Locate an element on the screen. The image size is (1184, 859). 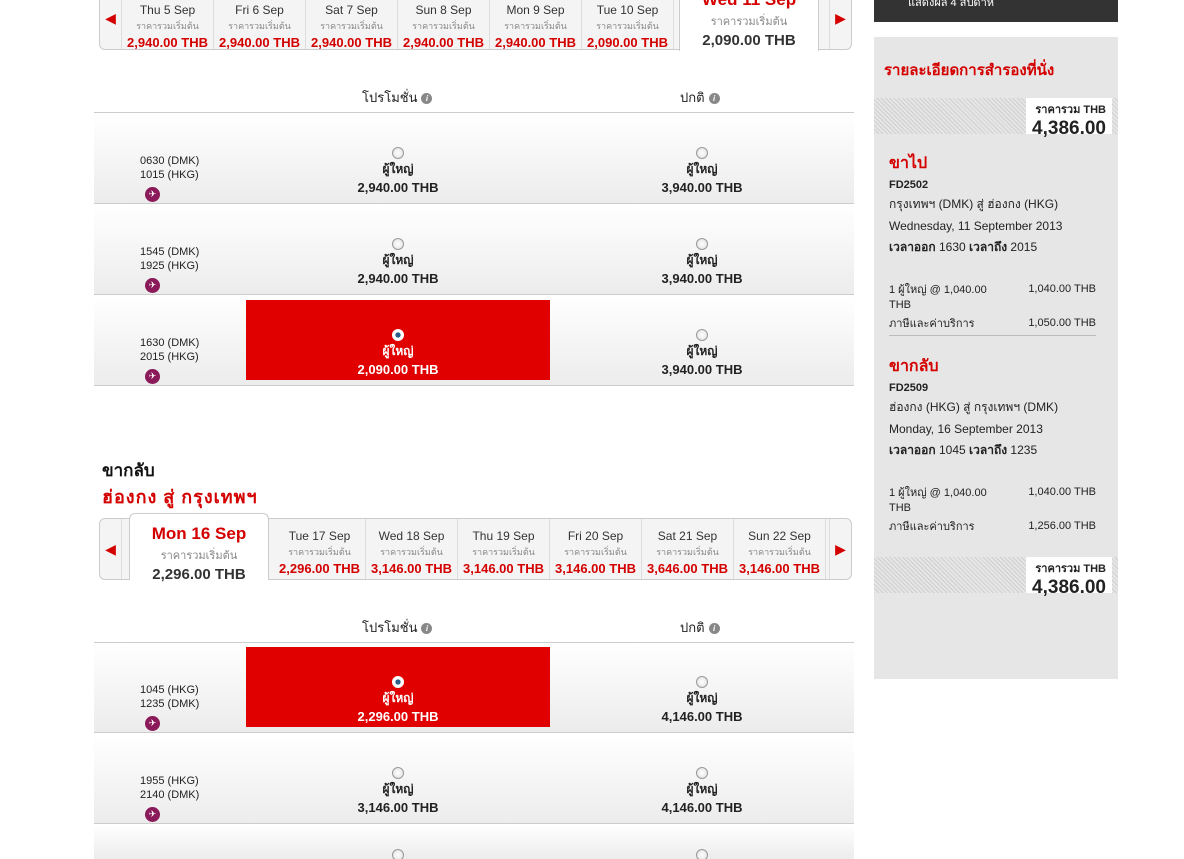
date-tab-outbound-1: Fri 6 Sep ราคารวมเริ่มต้น 2,940.00 THB is located at coordinates (260, 25).